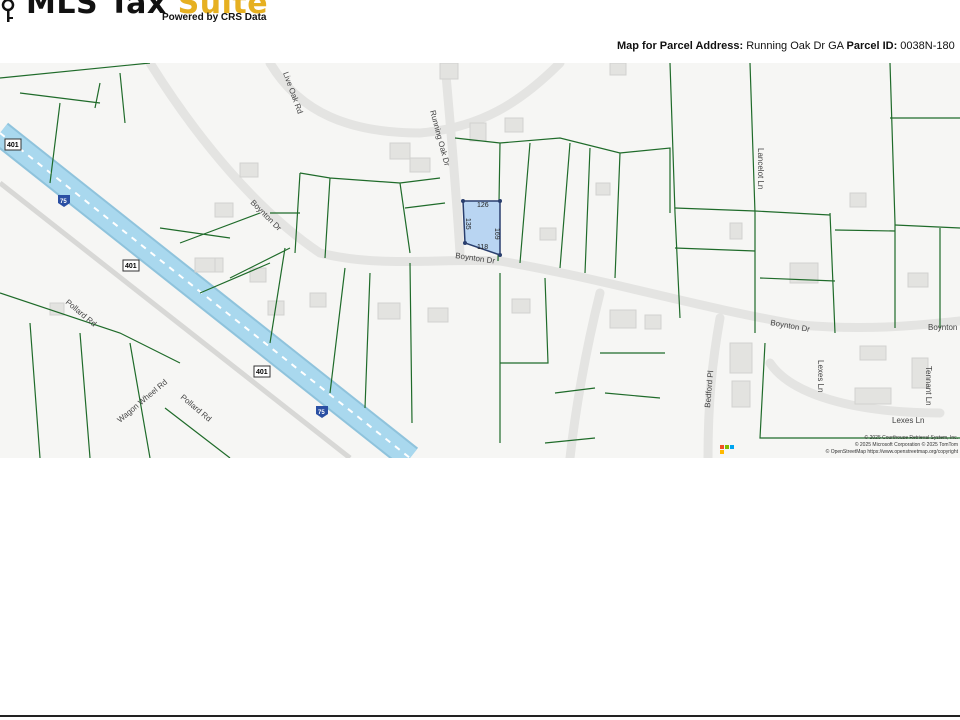  I want to click on parcel-id: 0038N-180, so click(927, 46).